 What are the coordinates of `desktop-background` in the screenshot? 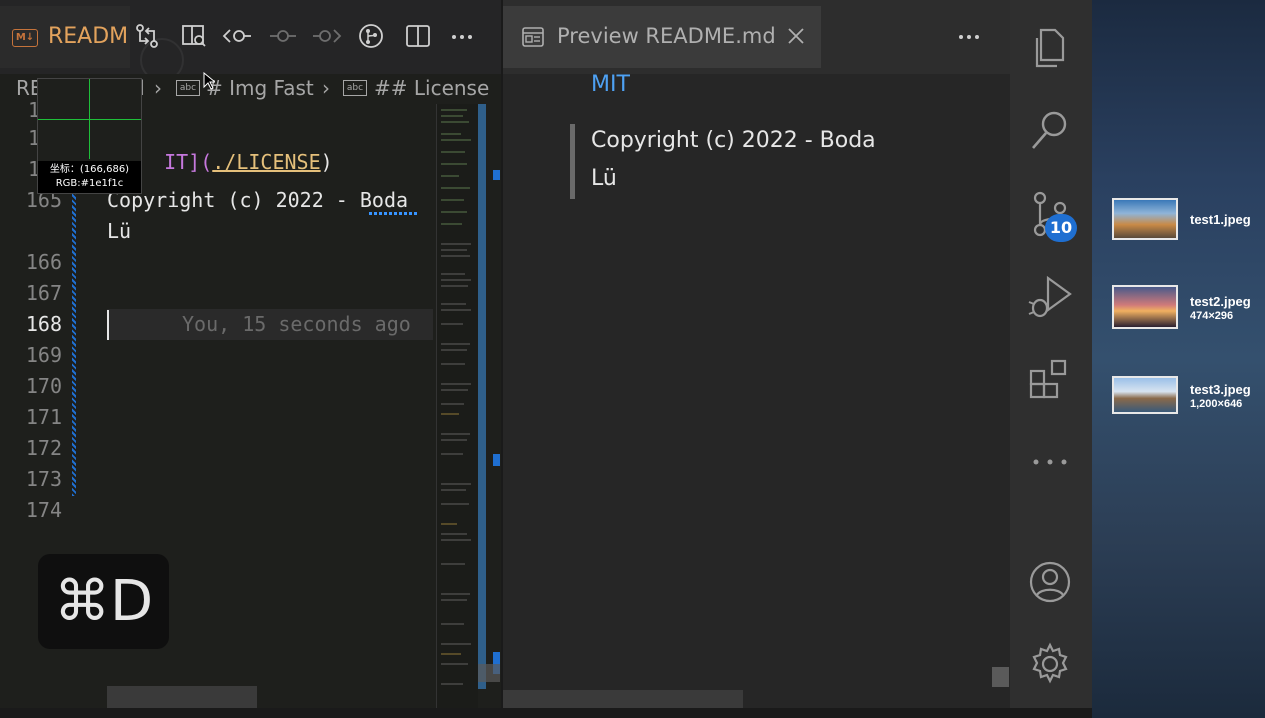 It's located at (1178, 359).